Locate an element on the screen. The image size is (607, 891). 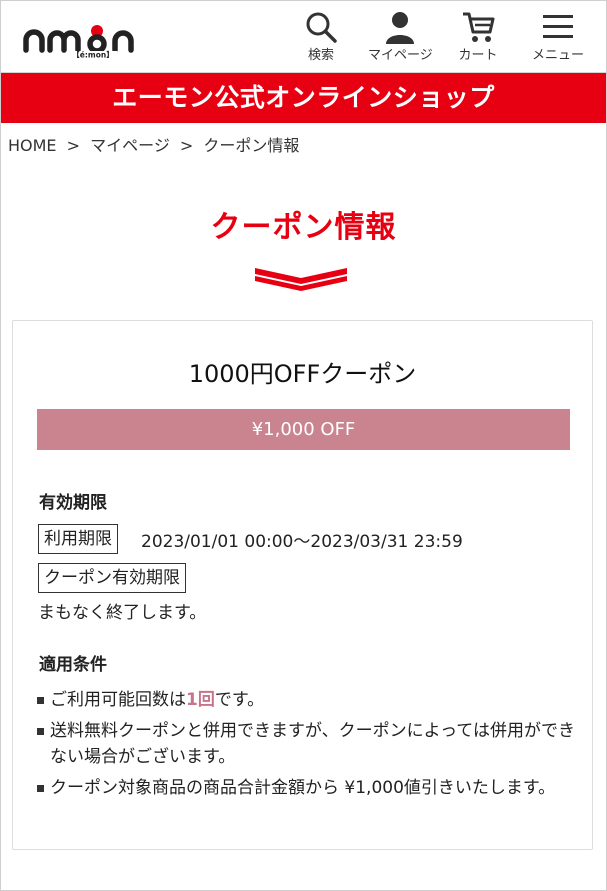
nav-menu-label: メニュー is located at coordinates (557, 55).